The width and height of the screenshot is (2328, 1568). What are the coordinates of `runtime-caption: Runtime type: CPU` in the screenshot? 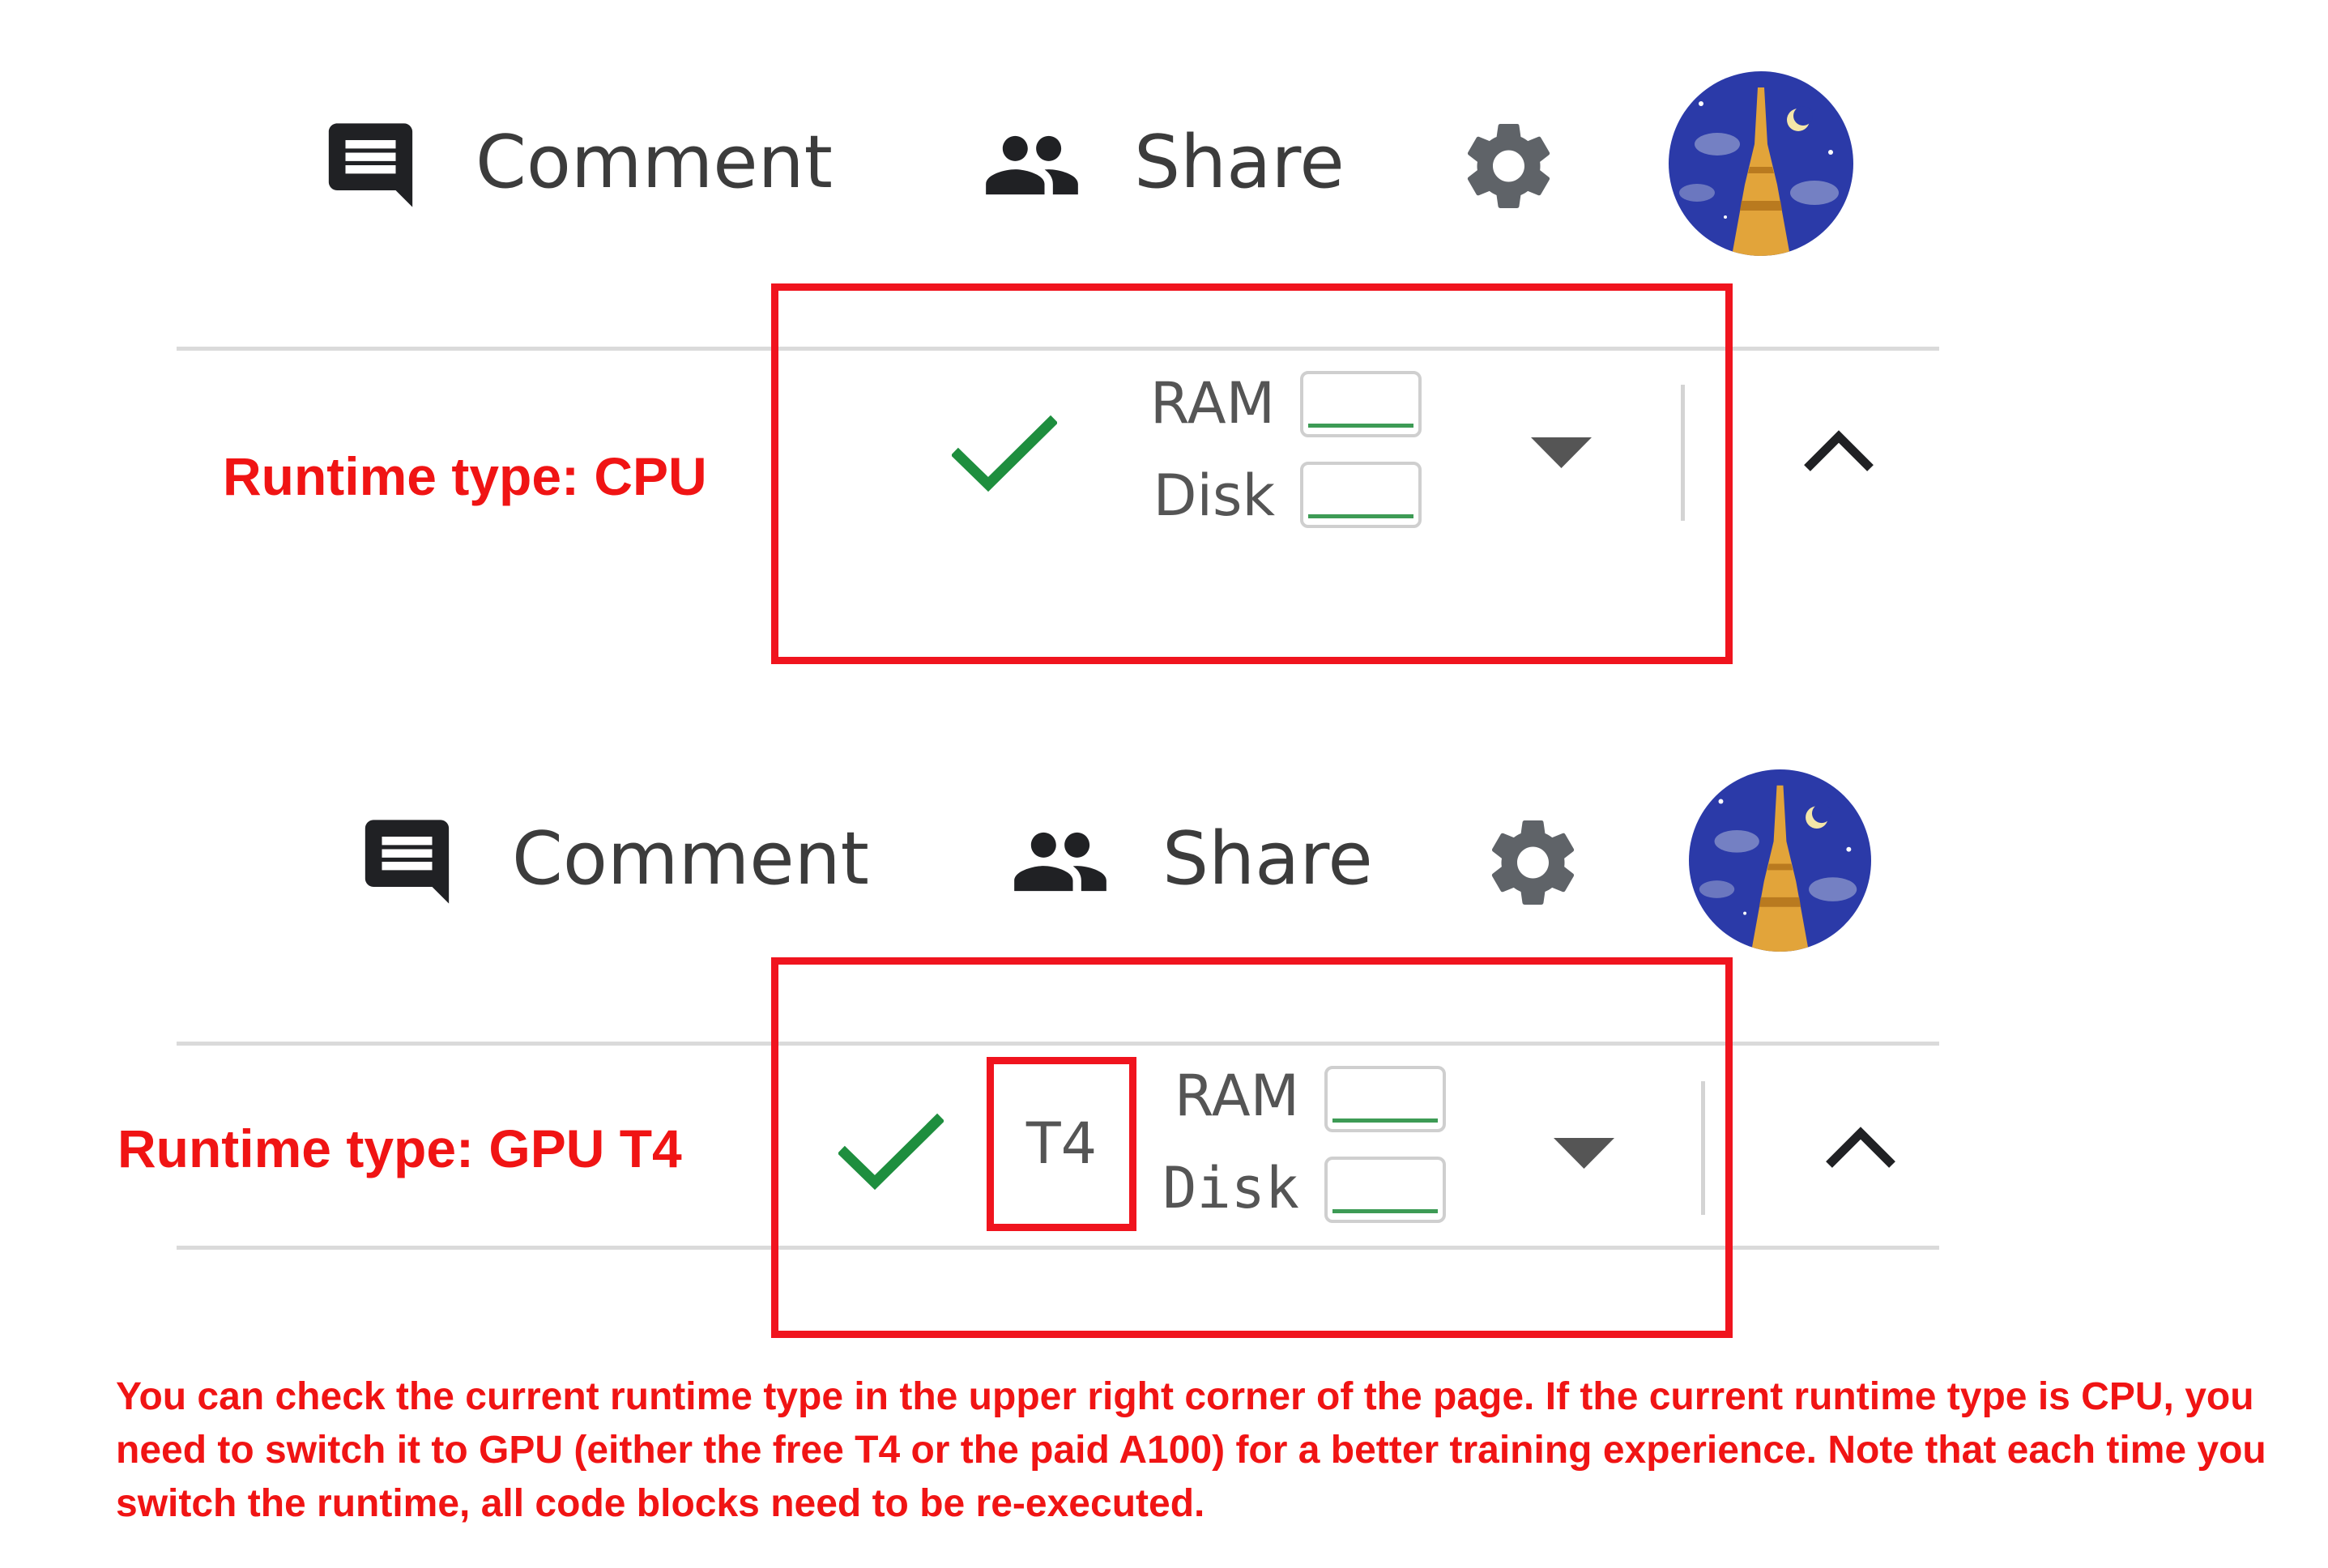 It's located at (465, 476).